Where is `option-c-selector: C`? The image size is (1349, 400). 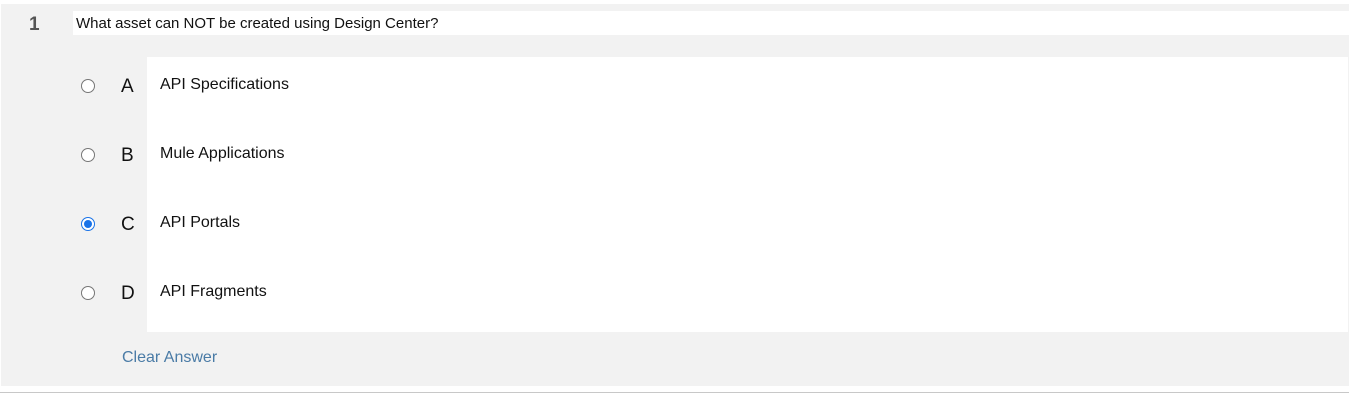 option-c-selector: C is located at coordinates (107, 229).